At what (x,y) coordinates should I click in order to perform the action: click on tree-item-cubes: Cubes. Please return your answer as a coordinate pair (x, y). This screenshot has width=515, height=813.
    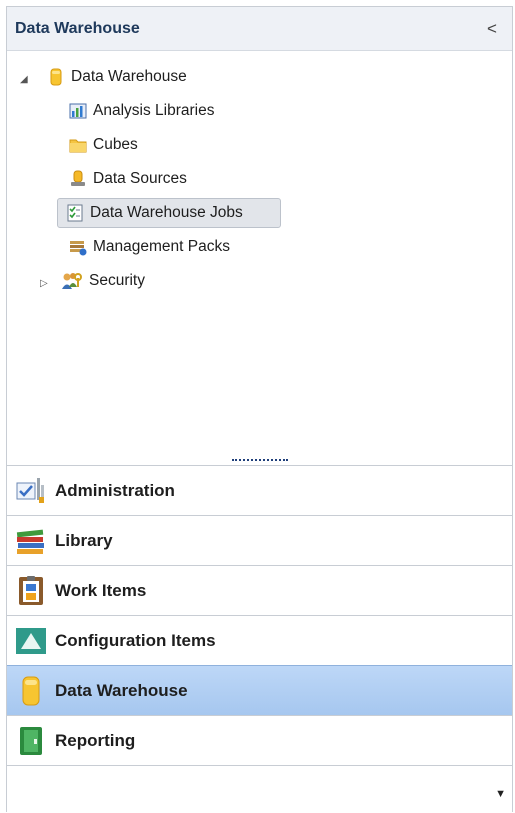
    Looking at the image, I should click on (104, 145).